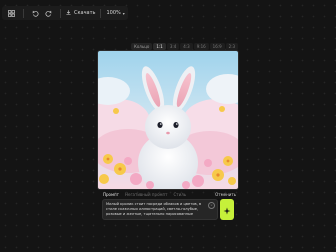 The height and width of the screenshot is (252, 336). Describe the element at coordinates (65, 13) in the screenshot. I see `top-toolbar: Скачать 100% ▾` at that location.